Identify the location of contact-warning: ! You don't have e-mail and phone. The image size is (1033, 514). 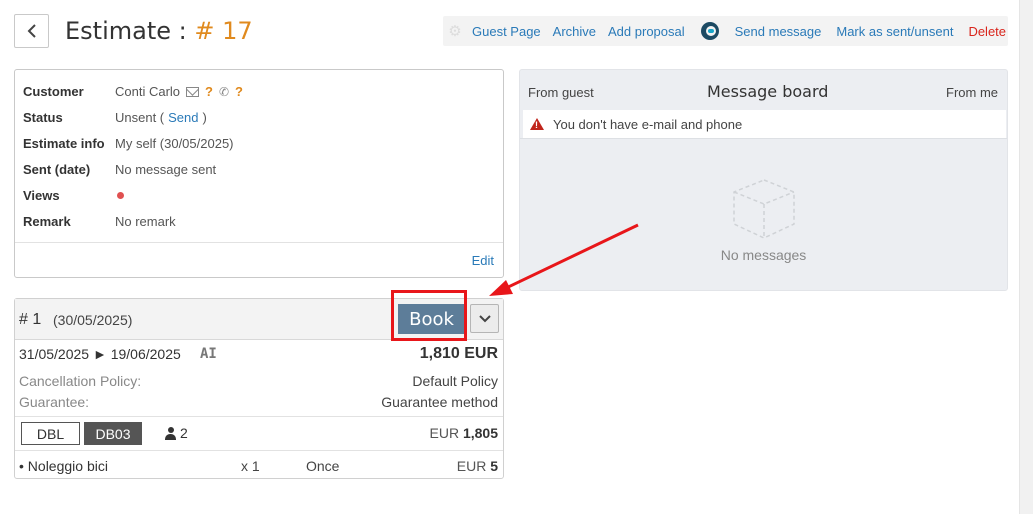
(764, 124).